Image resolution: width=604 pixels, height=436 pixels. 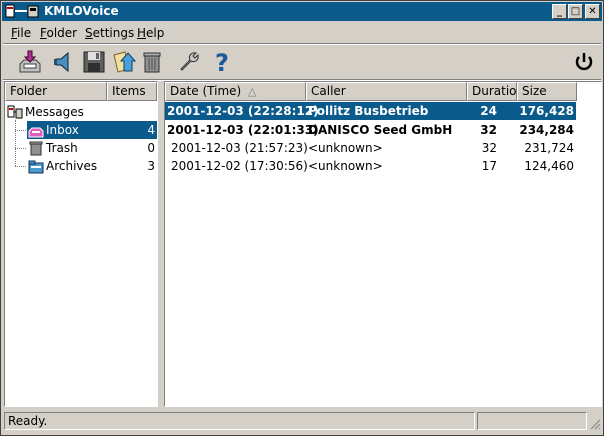 I want to click on menu-settings: Settings, so click(x=109, y=33).